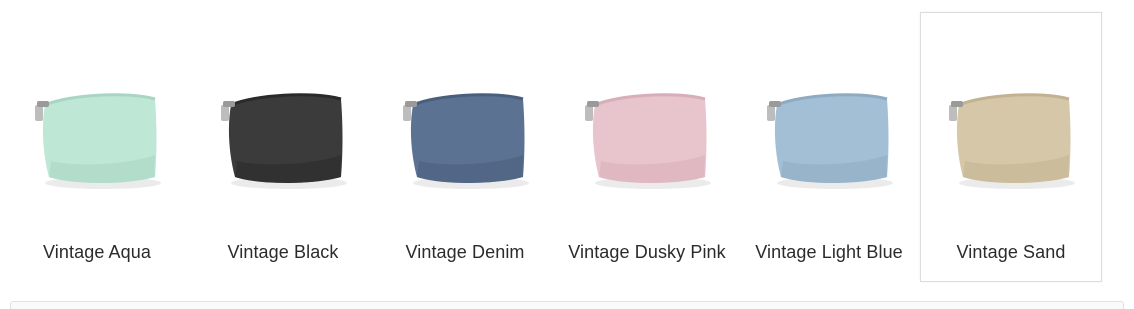 The height and width of the screenshot is (309, 1134). Describe the element at coordinates (283, 252) in the screenshot. I see `swatch-label: Vintage Black` at that location.